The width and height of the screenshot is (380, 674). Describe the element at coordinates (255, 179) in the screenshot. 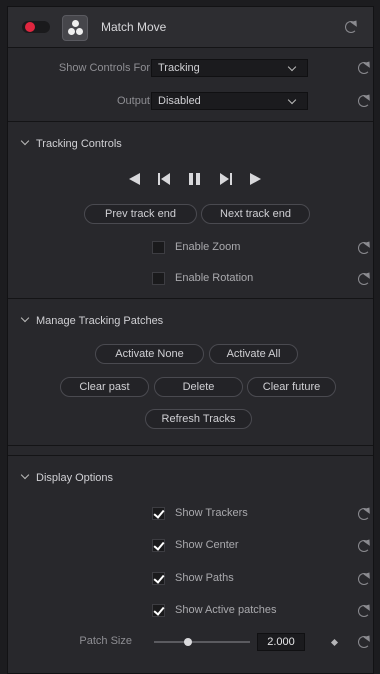

I see `play-icon` at that location.